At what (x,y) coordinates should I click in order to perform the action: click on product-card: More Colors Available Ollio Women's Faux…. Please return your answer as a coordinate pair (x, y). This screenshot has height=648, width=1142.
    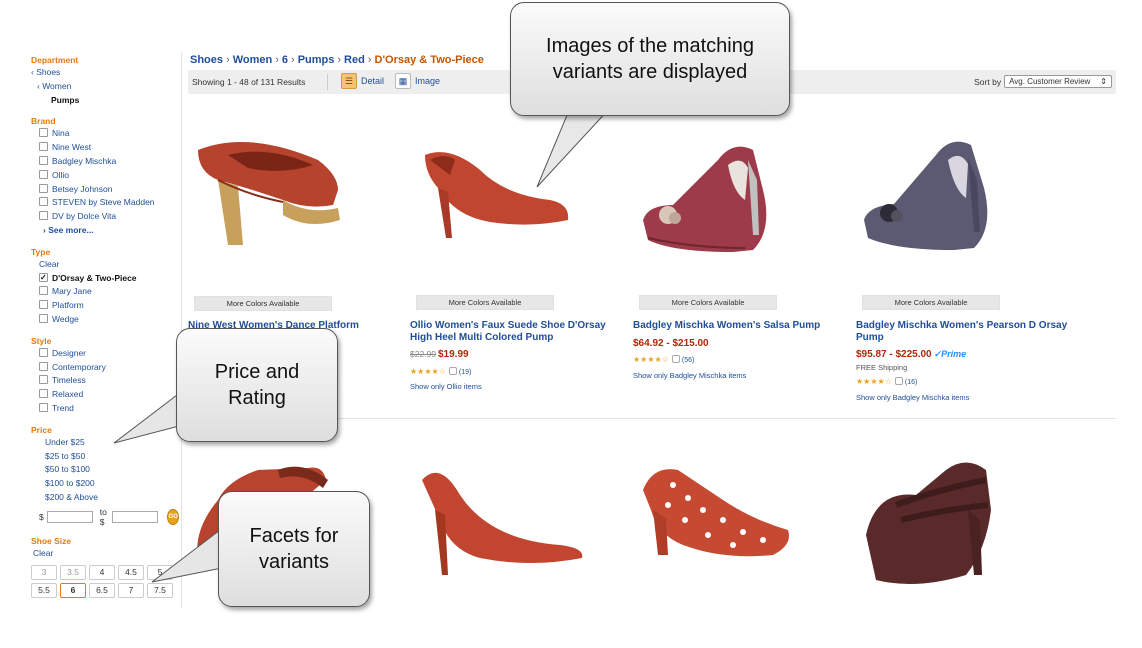
    Looking at the image, I should click on (520, 255).